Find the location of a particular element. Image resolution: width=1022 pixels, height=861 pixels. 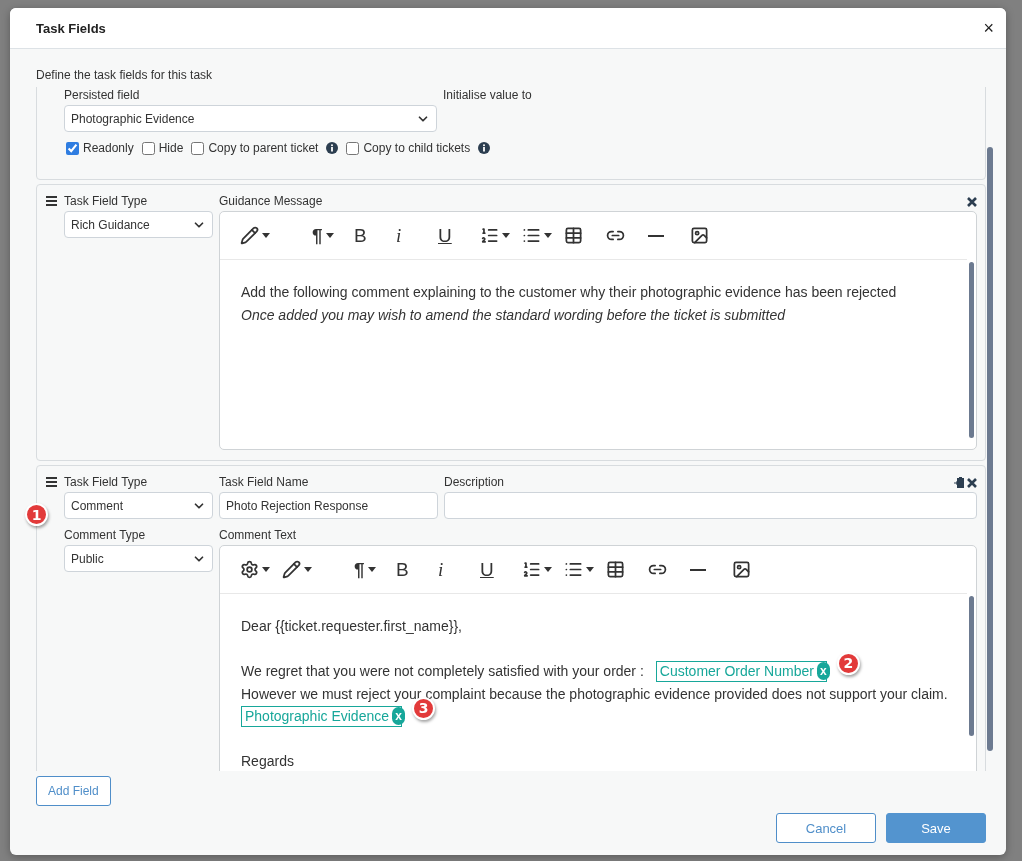

dialog-title: Task Fields is located at coordinates (71, 28).